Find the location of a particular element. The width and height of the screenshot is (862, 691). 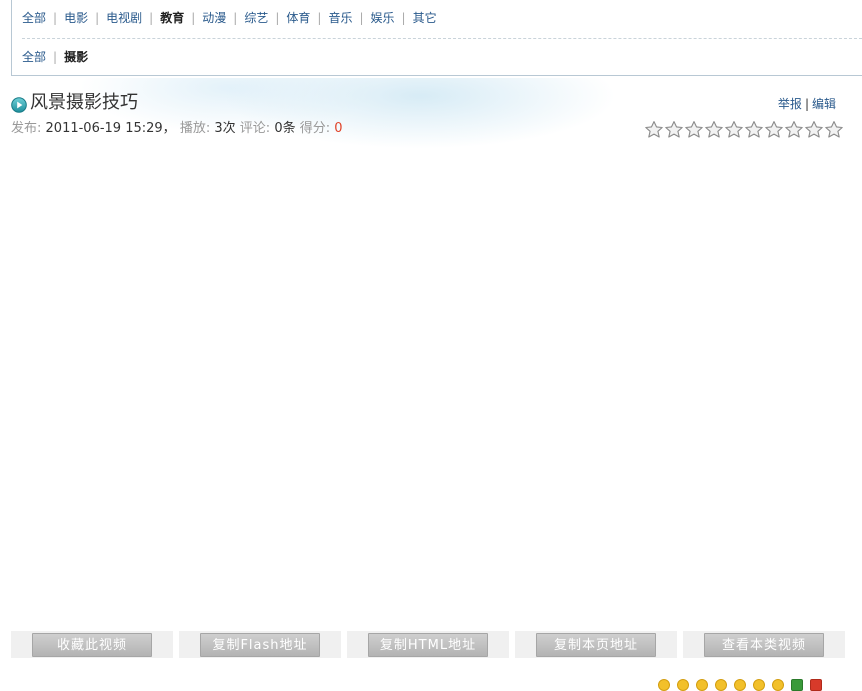

play-icon is located at coordinates (19, 105).